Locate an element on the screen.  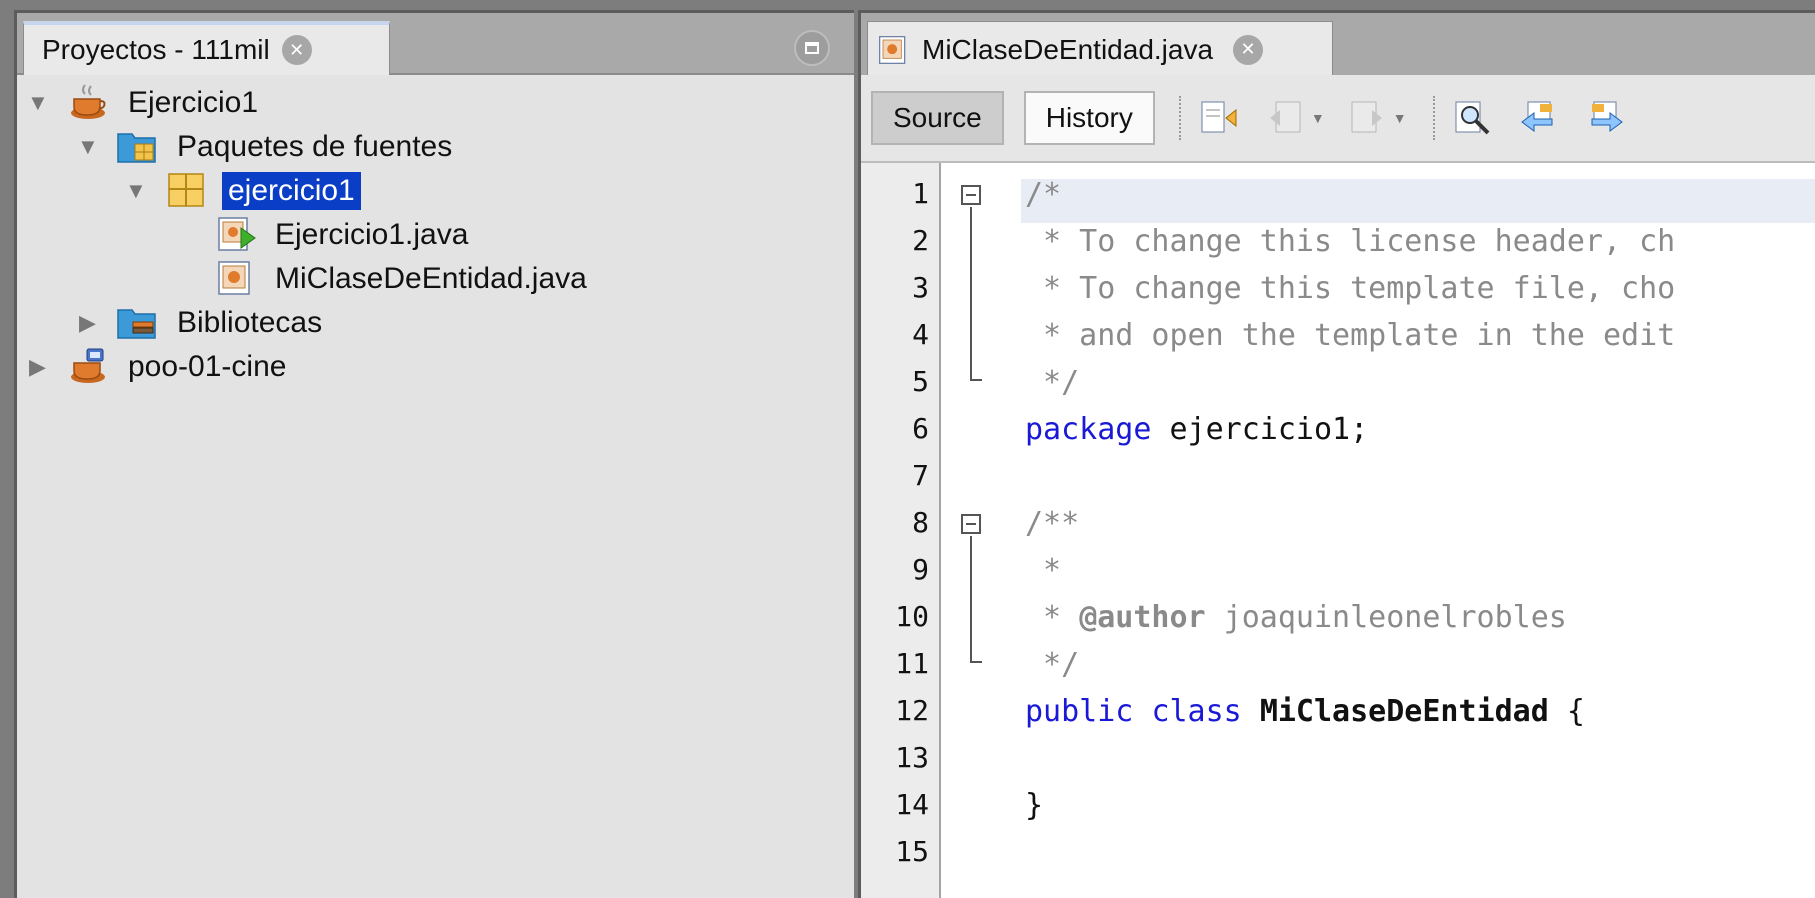
tree-item-label: poo-01-cine is located at coordinates (207, 366).